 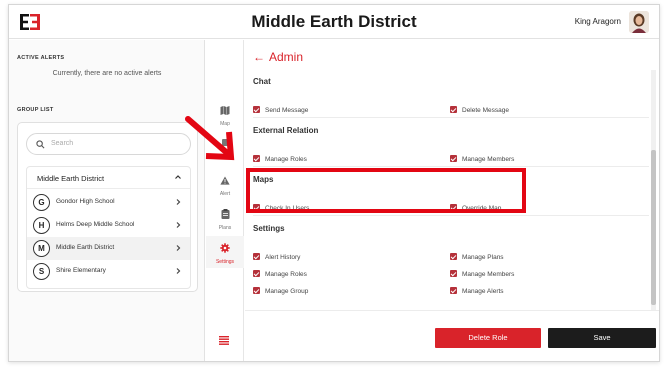 I want to click on school-name: Shire Elementary, so click(x=81, y=270).